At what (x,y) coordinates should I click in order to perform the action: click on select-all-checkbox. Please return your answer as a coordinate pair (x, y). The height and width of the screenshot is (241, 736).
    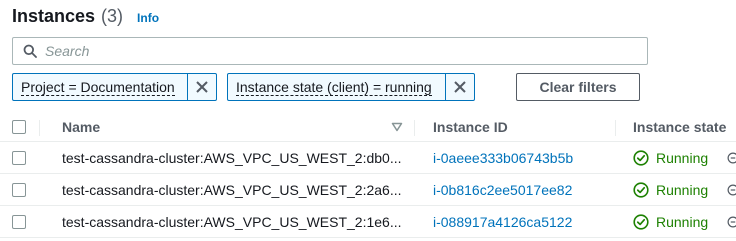
    Looking at the image, I should click on (19, 127).